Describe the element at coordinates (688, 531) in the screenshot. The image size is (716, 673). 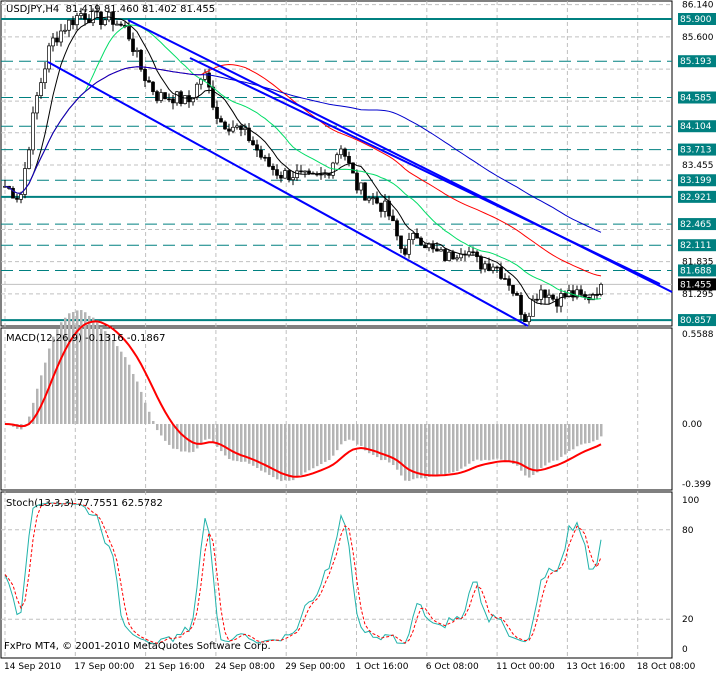
I see `stoch-axis-tick: 80` at that location.